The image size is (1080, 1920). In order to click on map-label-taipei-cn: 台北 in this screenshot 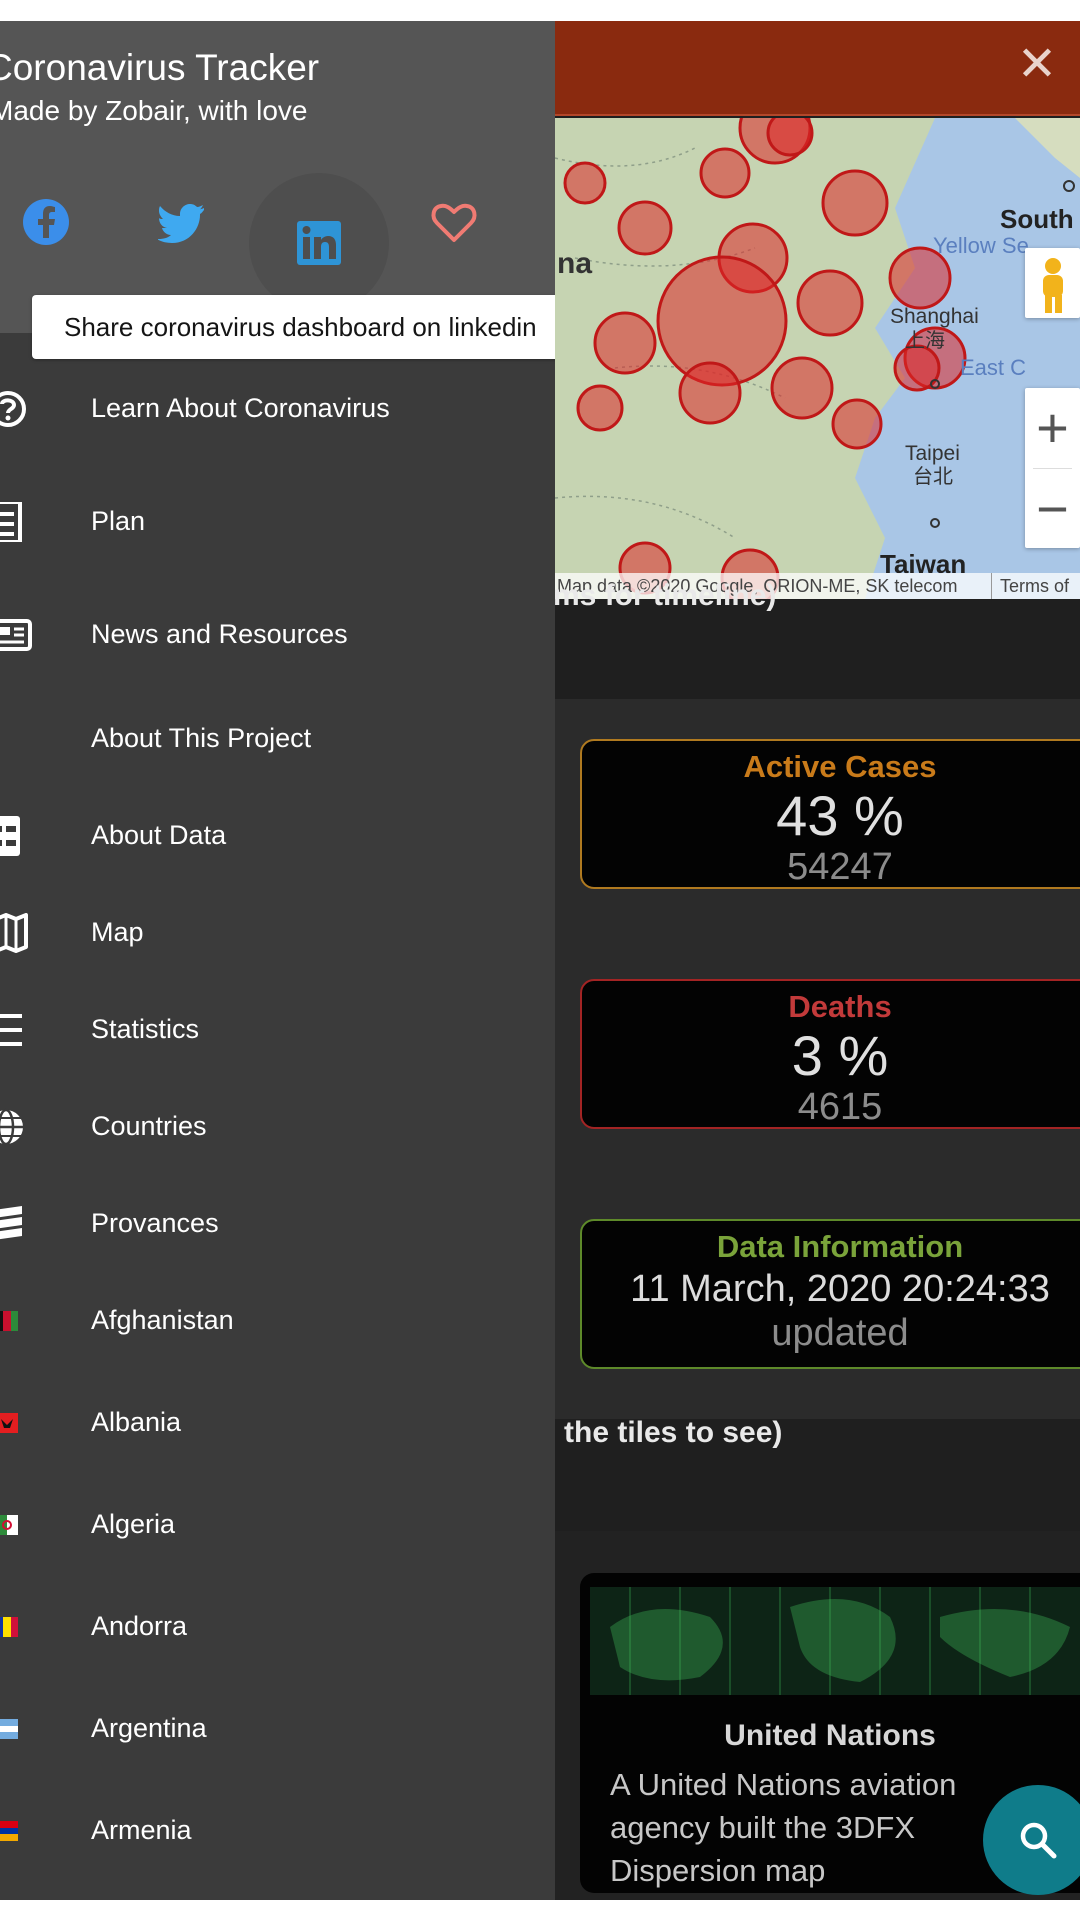, I will do `click(933, 476)`.